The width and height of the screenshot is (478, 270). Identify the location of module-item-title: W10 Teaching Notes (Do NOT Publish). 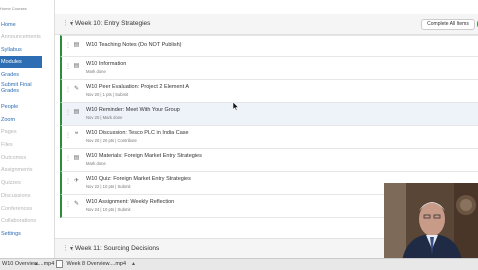
(133, 45).